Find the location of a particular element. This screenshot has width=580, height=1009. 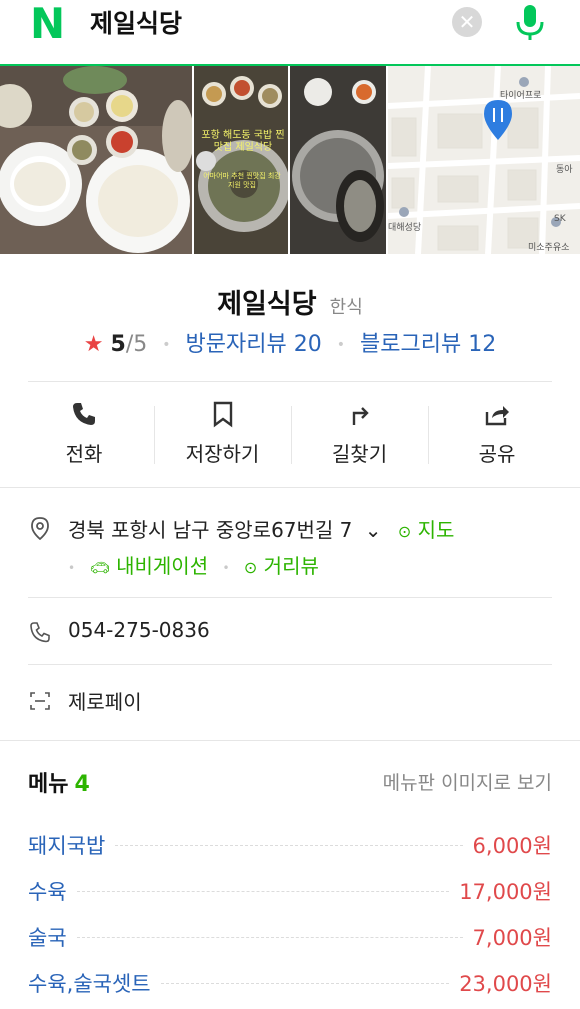

map-link-label: 지도 is located at coordinates (436, 530).